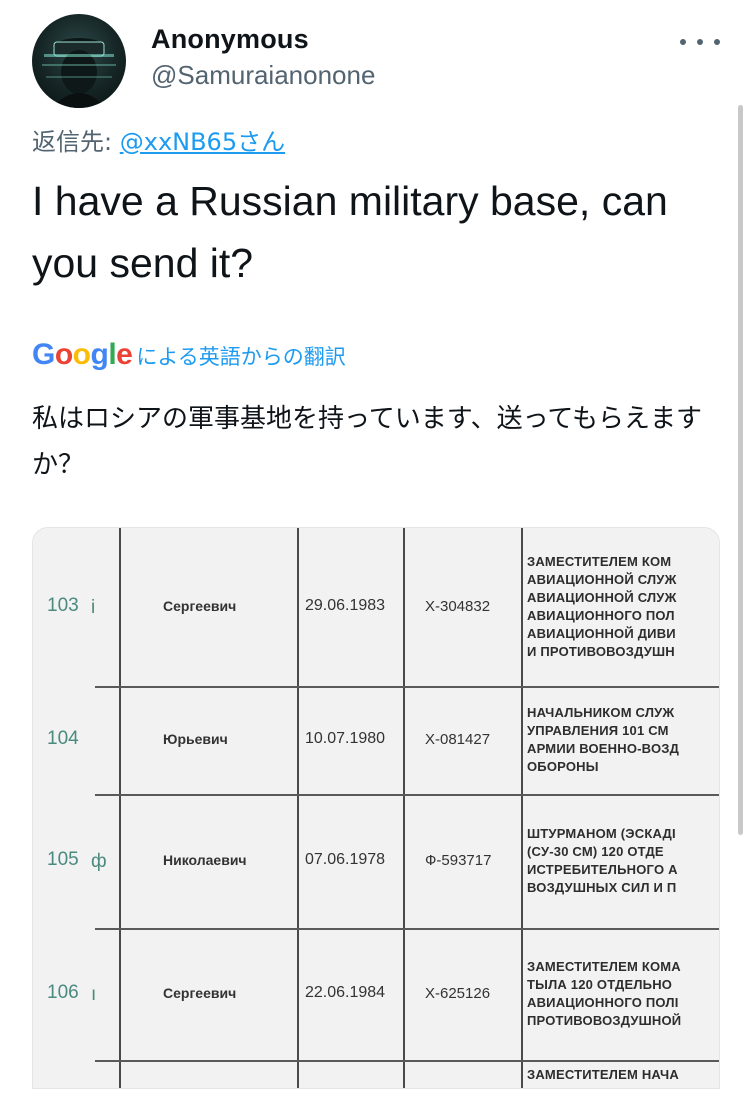  I want to click on table-cell-desc-line: И ПРОТИВОВОЗДУШН, so click(601, 651).